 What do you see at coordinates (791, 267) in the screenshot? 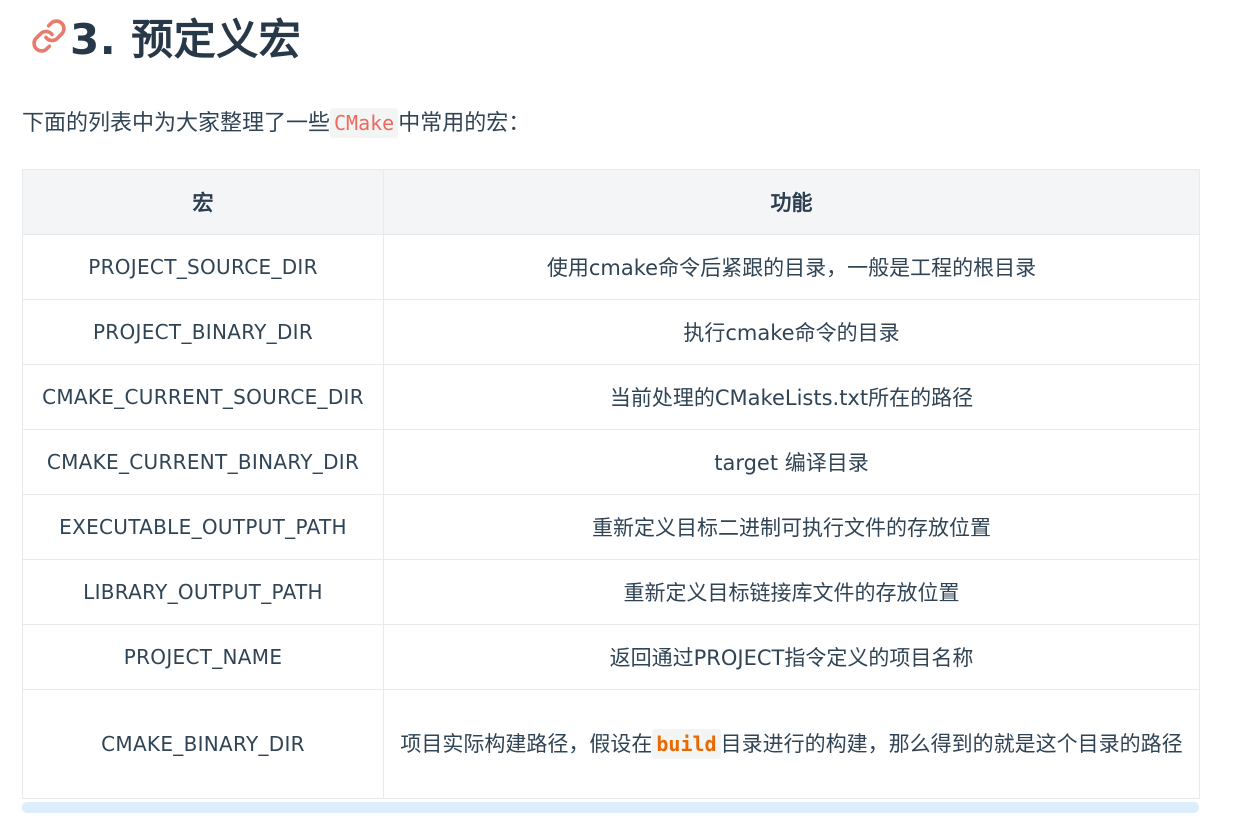
I see `macro-desc-cell: 使用cmake命令后紧跟的目录，一般是工程的根目录` at bounding box center [791, 267].